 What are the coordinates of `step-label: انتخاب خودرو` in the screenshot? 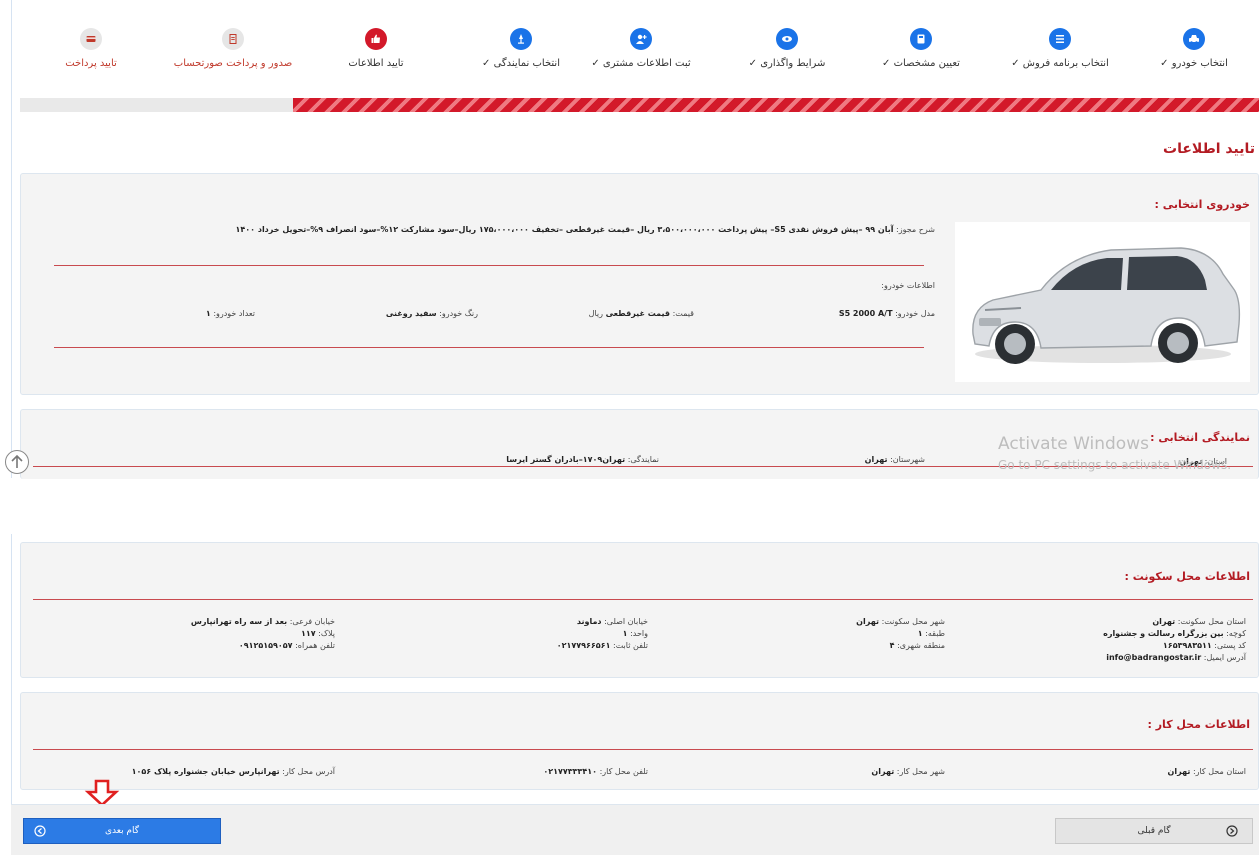 It's located at (1199, 63).